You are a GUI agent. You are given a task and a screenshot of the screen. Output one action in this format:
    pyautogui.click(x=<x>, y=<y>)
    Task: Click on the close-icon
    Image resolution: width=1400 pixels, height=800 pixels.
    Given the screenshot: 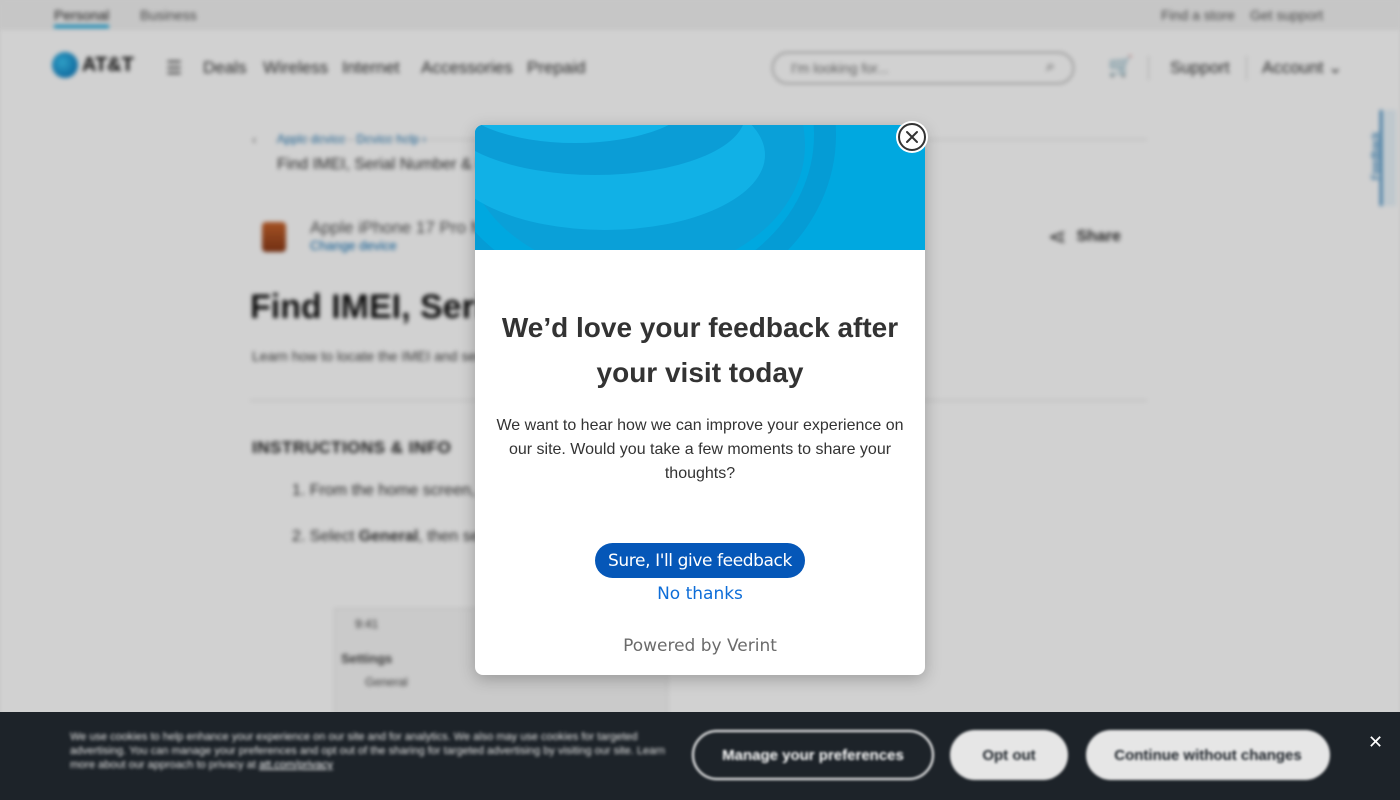 What is the action you would take?
    pyautogui.click(x=912, y=137)
    